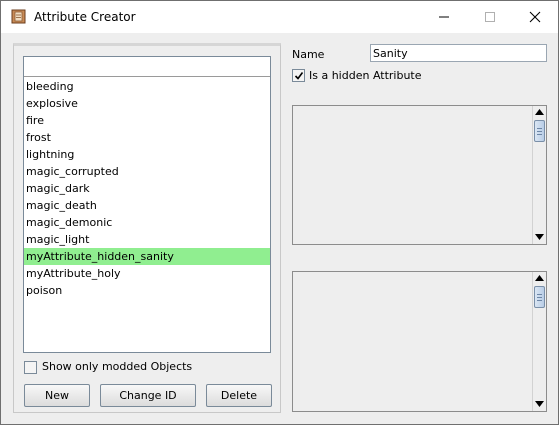  I want to click on title-bar: Attribute Creator, so click(279, 17).